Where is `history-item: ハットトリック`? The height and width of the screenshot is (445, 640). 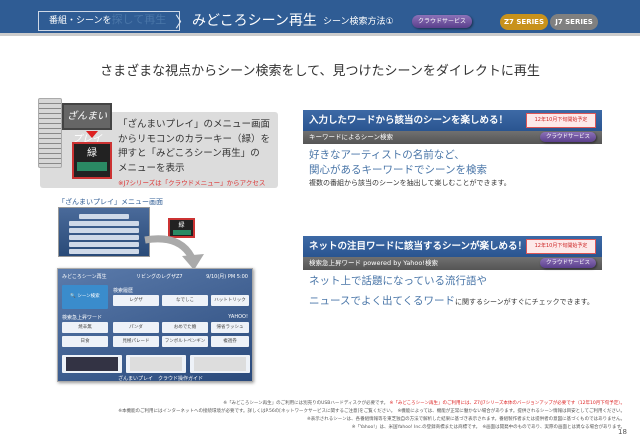 history-item: ハットトリック is located at coordinates (230, 300).